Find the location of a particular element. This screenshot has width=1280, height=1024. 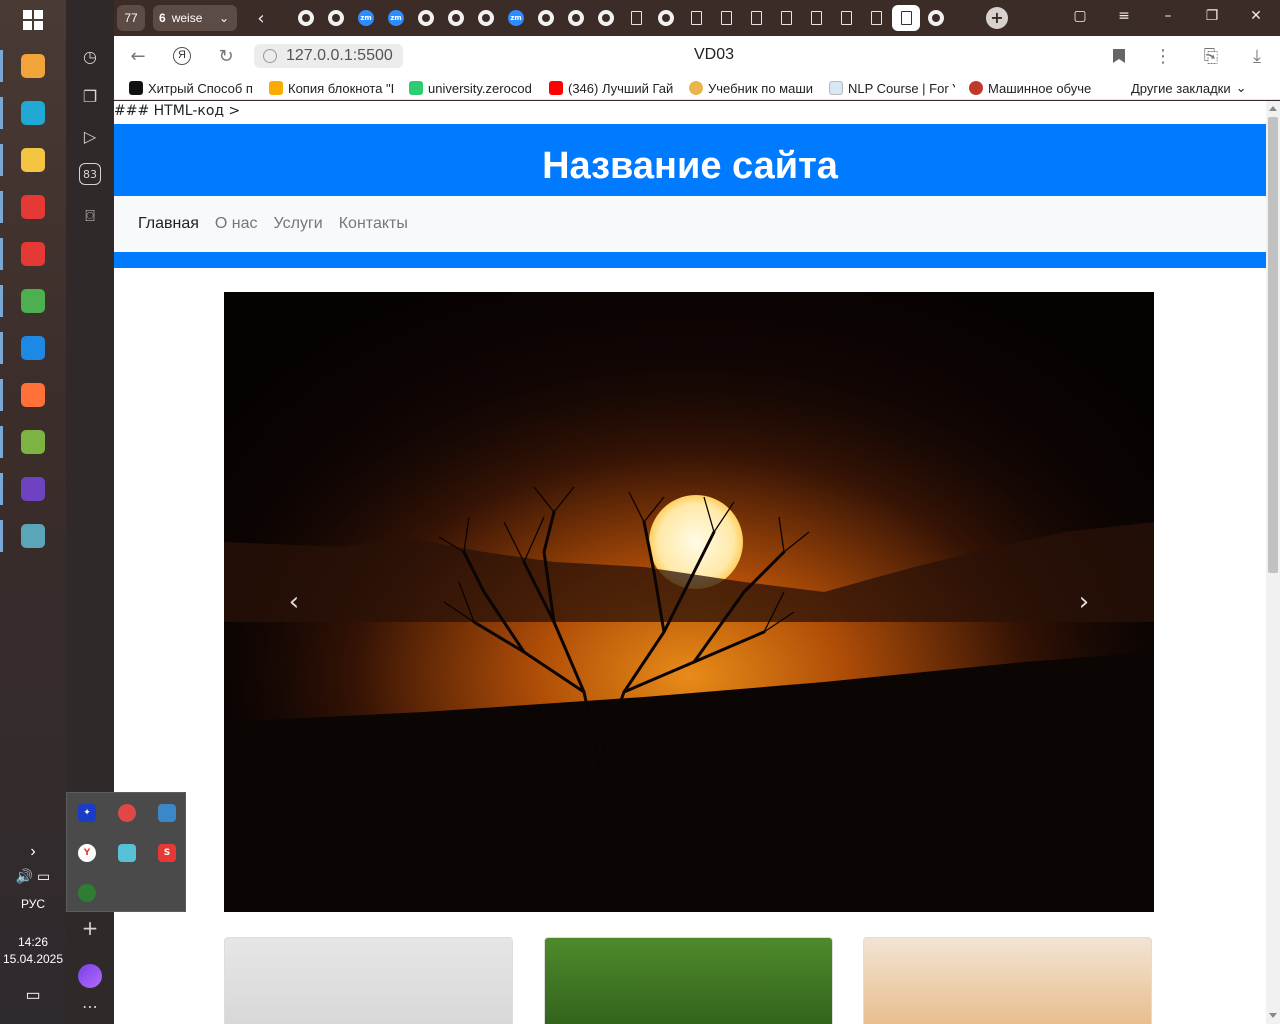

scroll-up-icon is located at coordinates (1273, 108).